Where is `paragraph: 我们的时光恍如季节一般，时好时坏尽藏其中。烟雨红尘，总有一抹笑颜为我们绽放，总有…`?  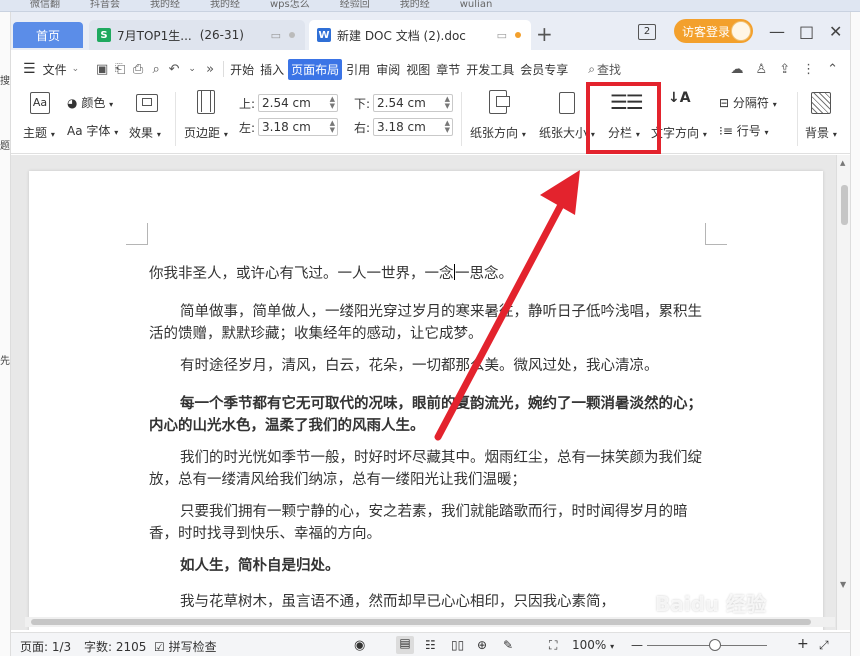
paragraph: 我们的时光恍如季节一般，时好时坏尽藏其中。烟雨红尘，总有一抹笑颜为我们绽放，总有… is located at coordinates (426, 469).